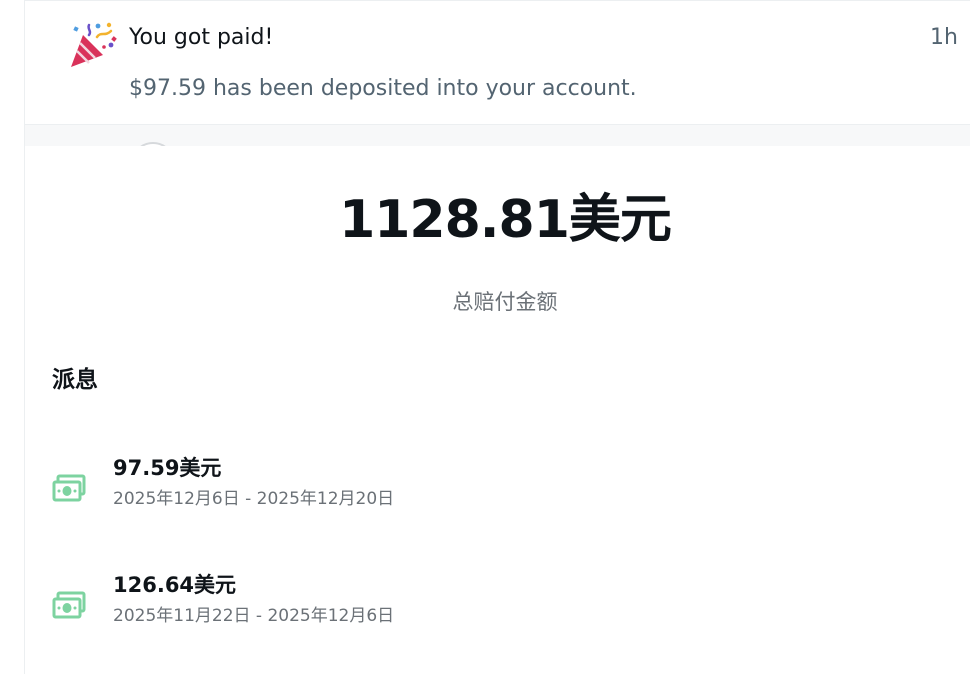 The width and height of the screenshot is (970, 674). Describe the element at coordinates (254, 616) in the screenshot. I see `payout-date-range: 2025年11月22日 - 2025年12月6日` at that location.